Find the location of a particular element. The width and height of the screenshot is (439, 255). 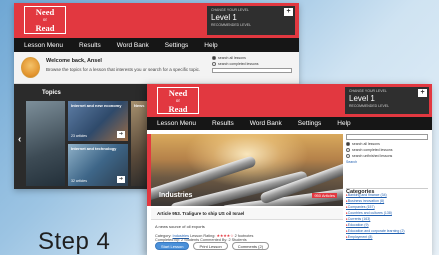

category-item: Employment (8) is located at coordinates (387, 237).